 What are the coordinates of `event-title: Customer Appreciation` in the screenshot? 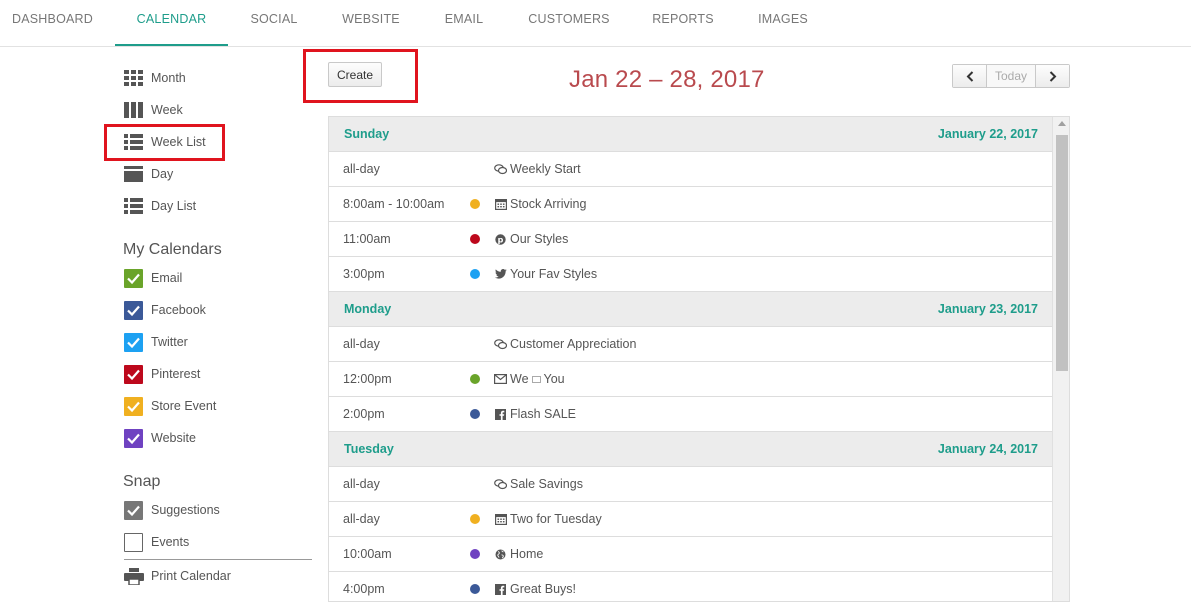 It's located at (565, 344).